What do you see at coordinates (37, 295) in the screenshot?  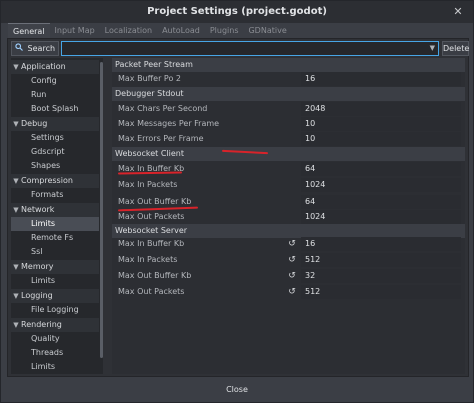 I see `tree-label: Logging` at bounding box center [37, 295].